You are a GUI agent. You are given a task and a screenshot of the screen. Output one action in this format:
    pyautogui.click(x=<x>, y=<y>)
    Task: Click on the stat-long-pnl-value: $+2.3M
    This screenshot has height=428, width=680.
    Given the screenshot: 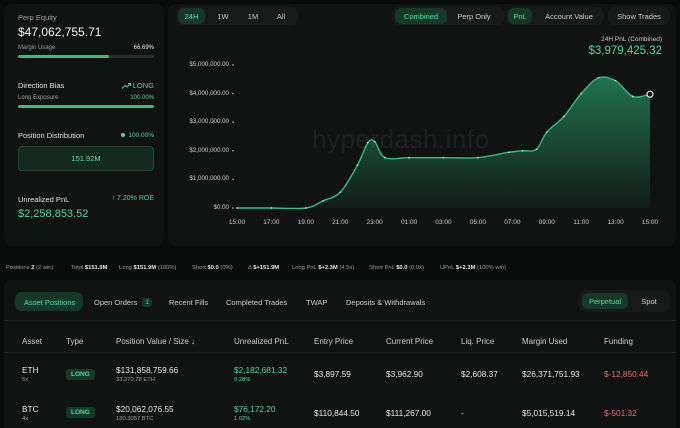 What is the action you would take?
    pyautogui.click(x=328, y=268)
    